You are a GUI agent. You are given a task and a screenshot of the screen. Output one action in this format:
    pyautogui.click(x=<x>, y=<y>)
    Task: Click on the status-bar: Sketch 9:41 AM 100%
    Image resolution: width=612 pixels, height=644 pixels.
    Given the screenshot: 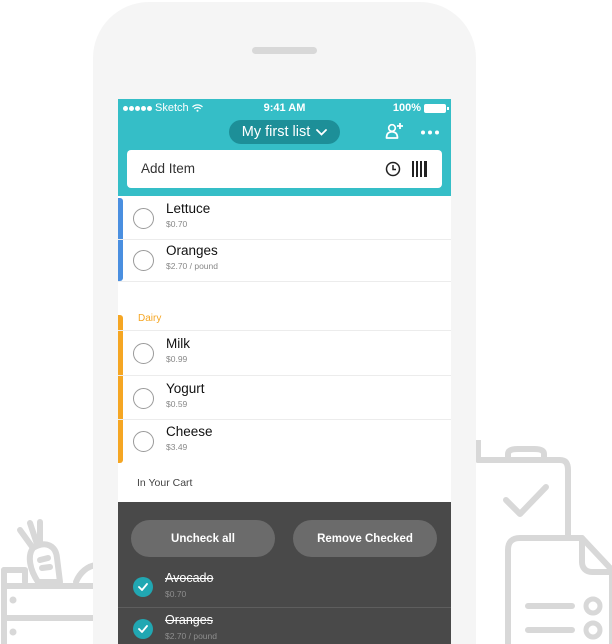 What is the action you would take?
    pyautogui.click(x=284, y=108)
    